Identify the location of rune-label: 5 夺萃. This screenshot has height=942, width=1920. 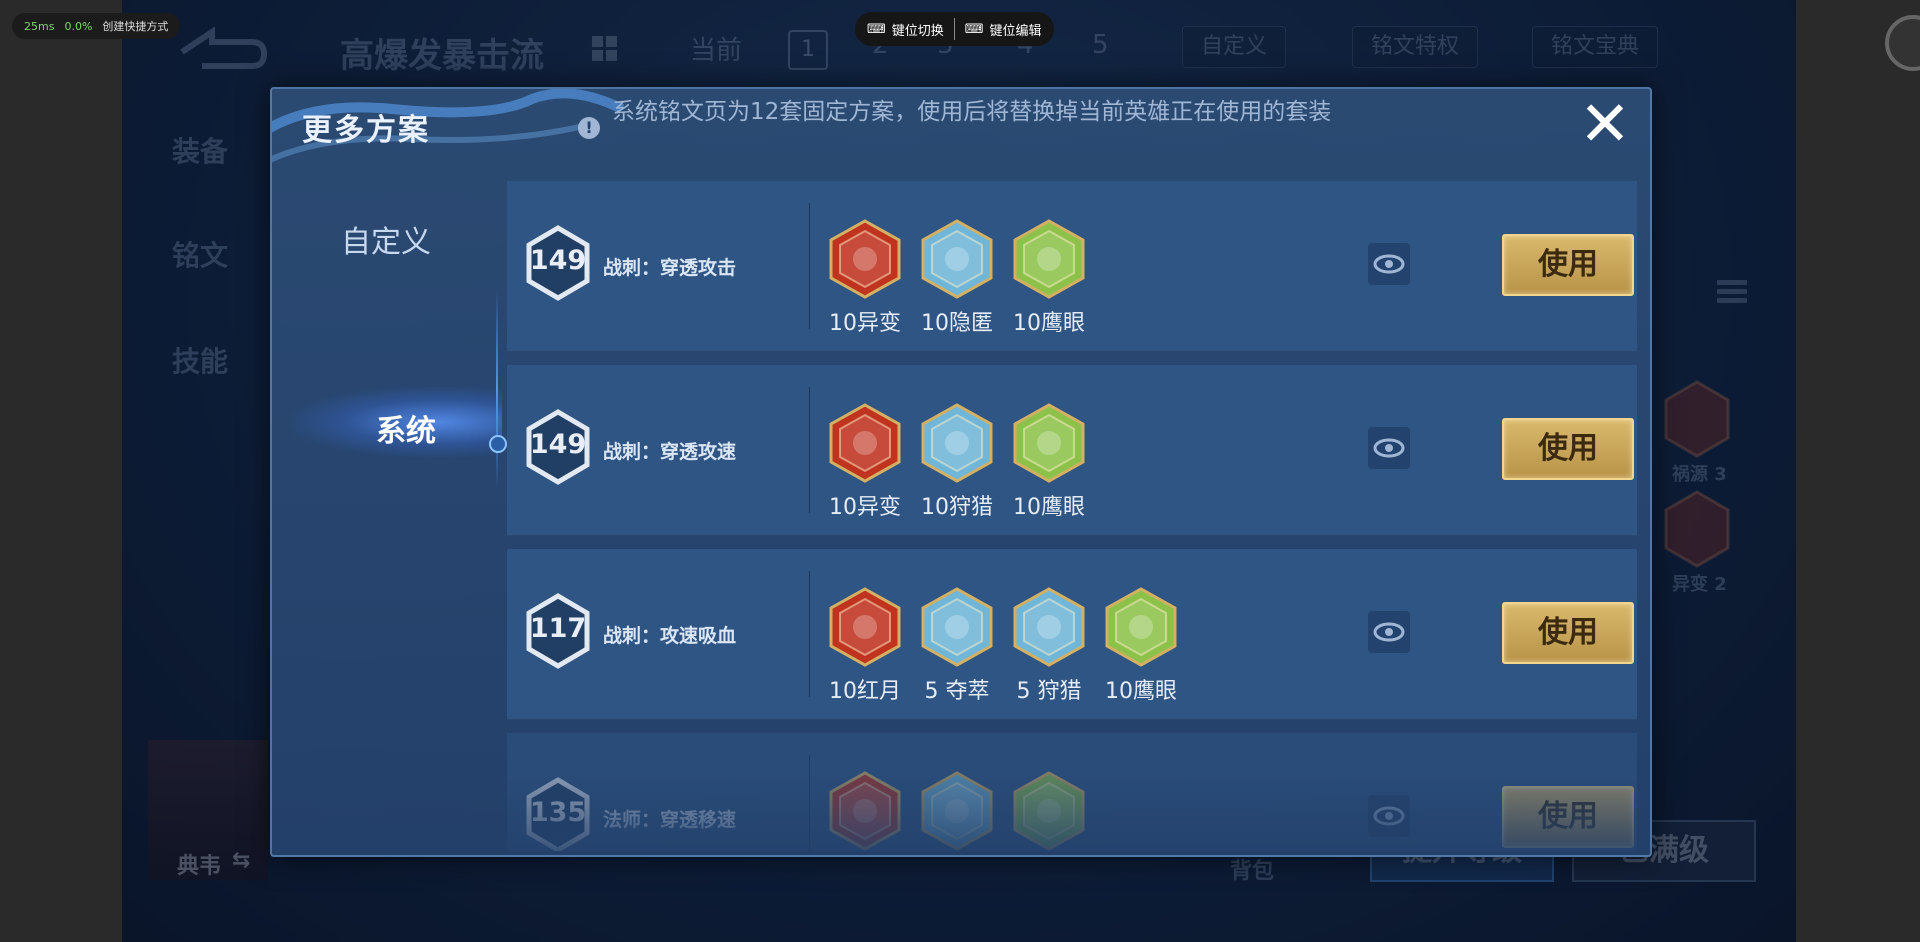
(957, 691).